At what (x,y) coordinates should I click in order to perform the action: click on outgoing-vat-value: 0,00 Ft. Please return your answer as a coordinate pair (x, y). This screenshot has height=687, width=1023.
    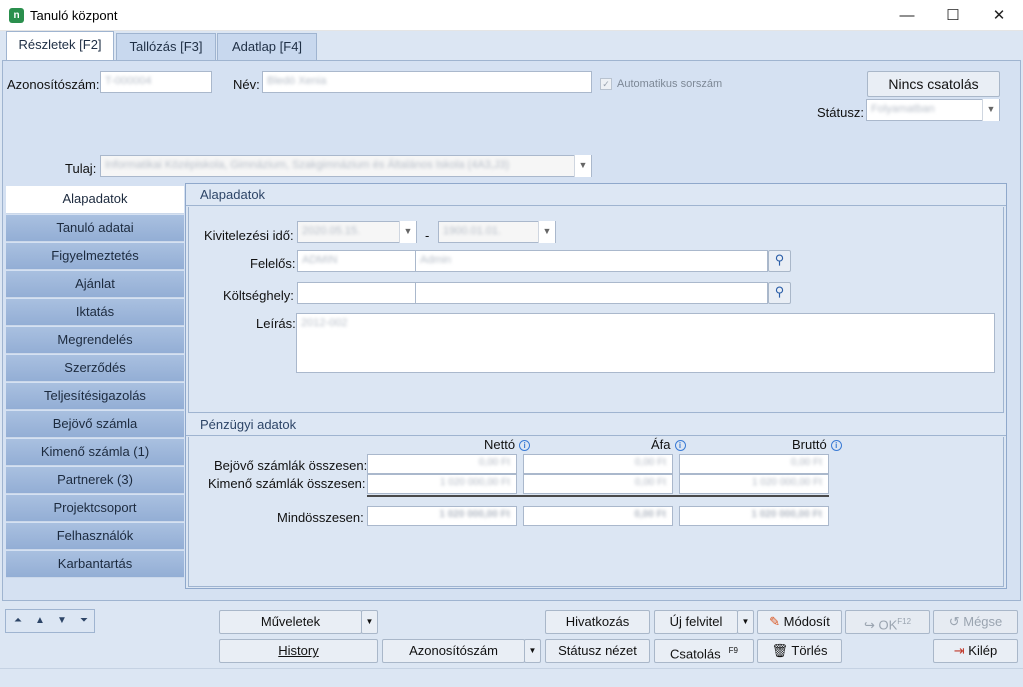
    Looking at the image, I should click on (598, 484).